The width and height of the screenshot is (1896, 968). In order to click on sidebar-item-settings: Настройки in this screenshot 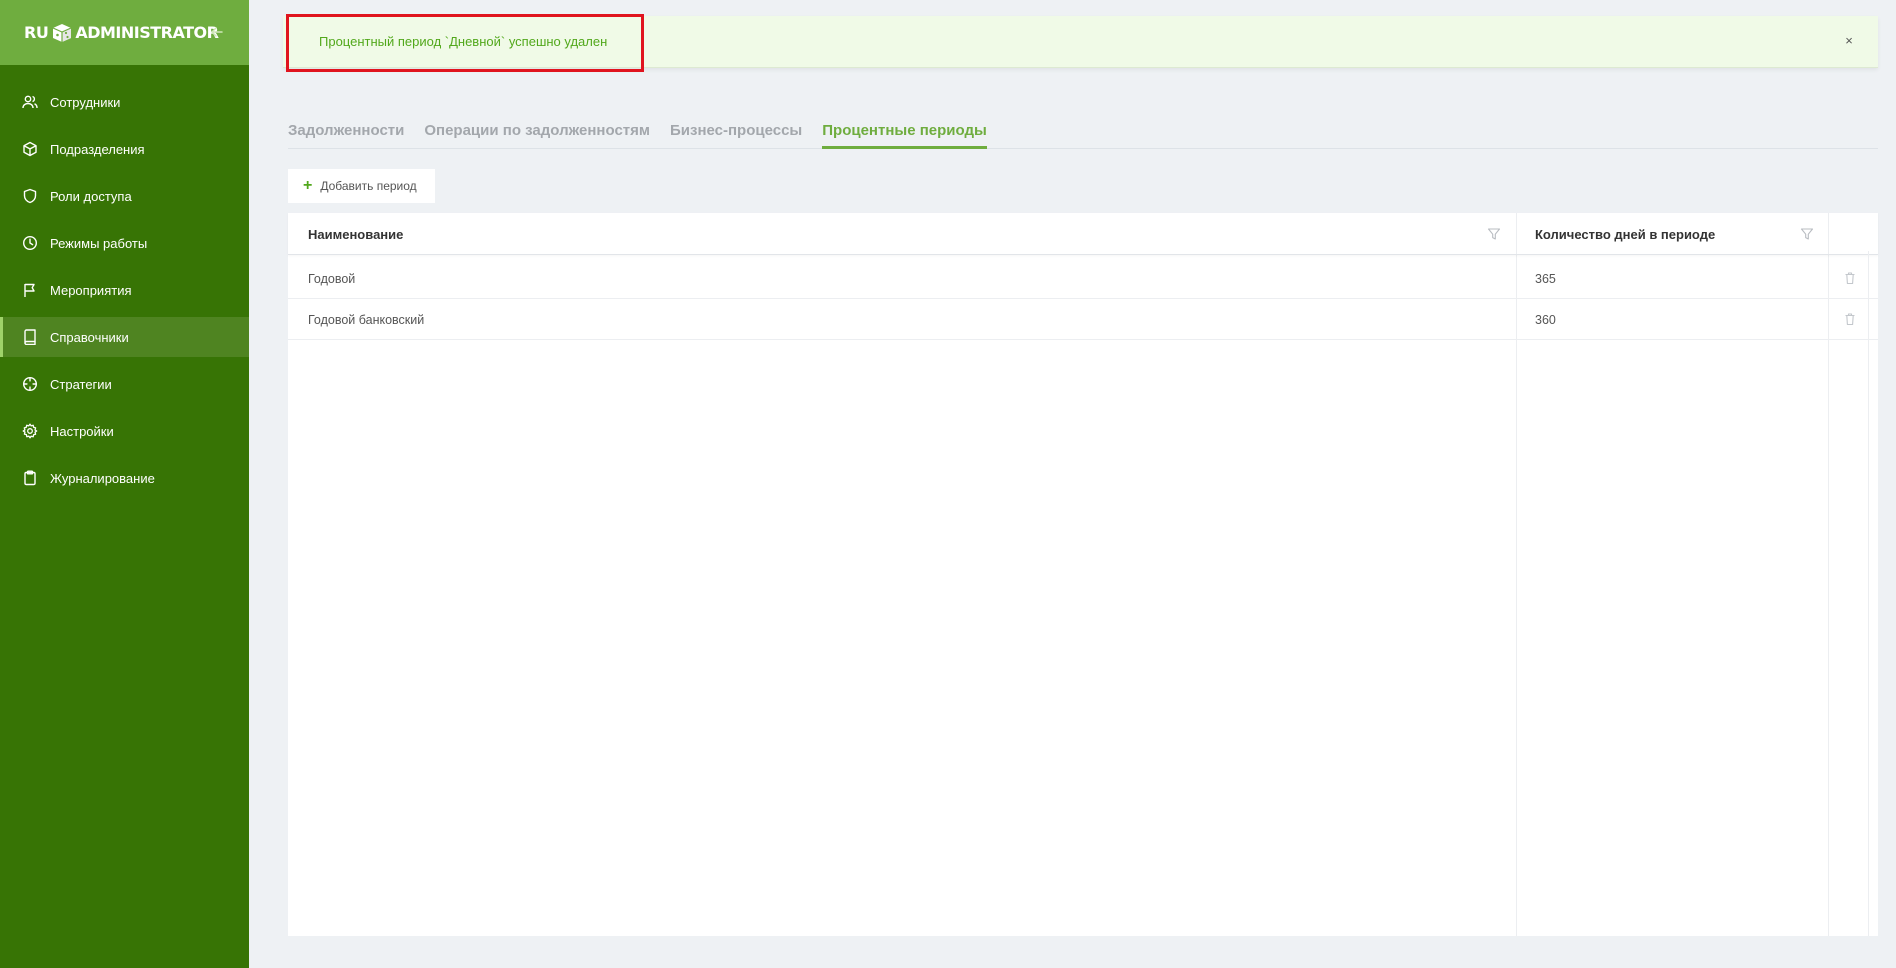, I will do `click(124, 431)`.